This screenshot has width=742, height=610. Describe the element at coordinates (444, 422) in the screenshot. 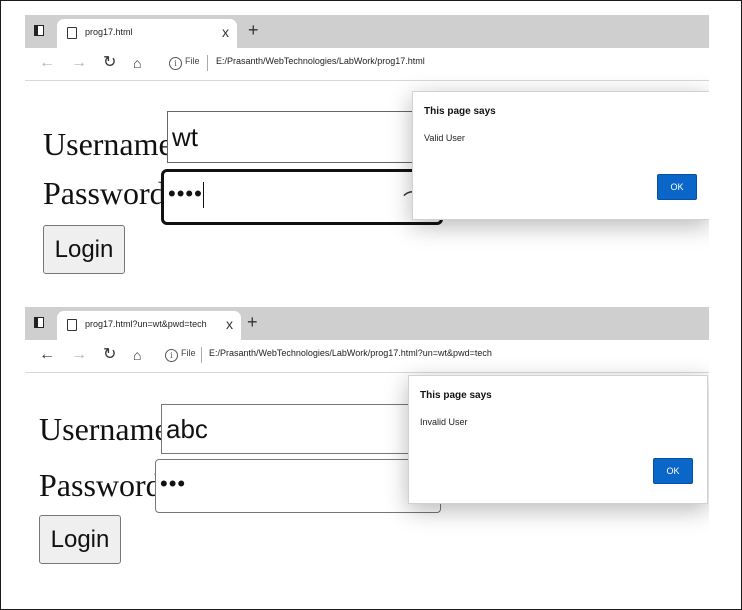

I see `dialog-message: Invalid User` at that location.